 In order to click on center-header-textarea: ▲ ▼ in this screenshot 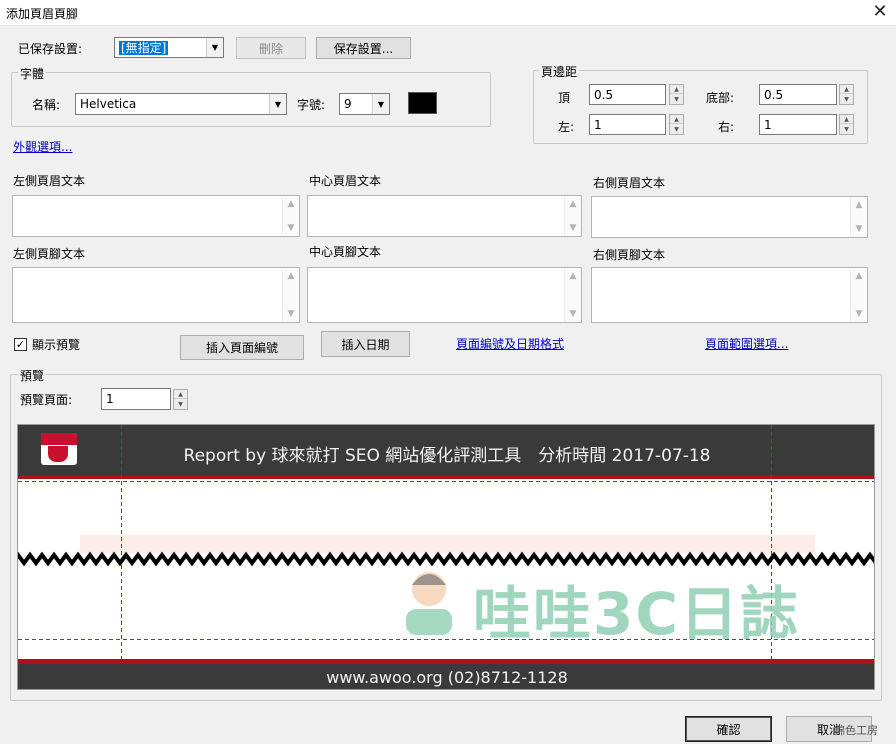, I will do `click(444, 216)`.